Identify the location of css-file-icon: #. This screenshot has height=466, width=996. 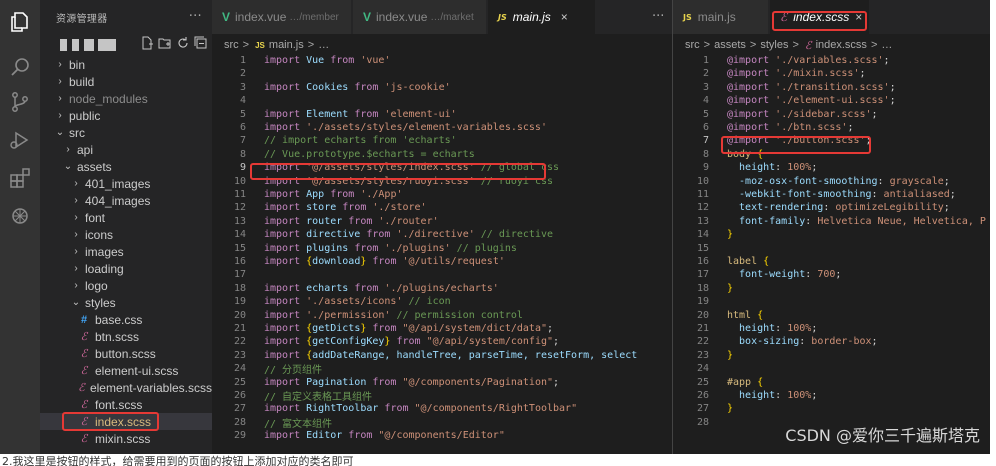
(84, 319).